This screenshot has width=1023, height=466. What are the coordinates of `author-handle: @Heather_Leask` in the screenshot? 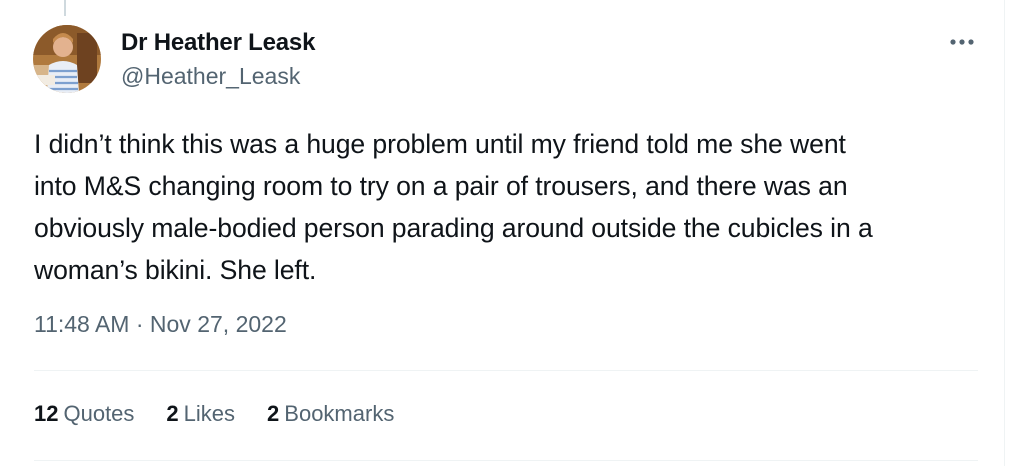 It's located at (210, 76).